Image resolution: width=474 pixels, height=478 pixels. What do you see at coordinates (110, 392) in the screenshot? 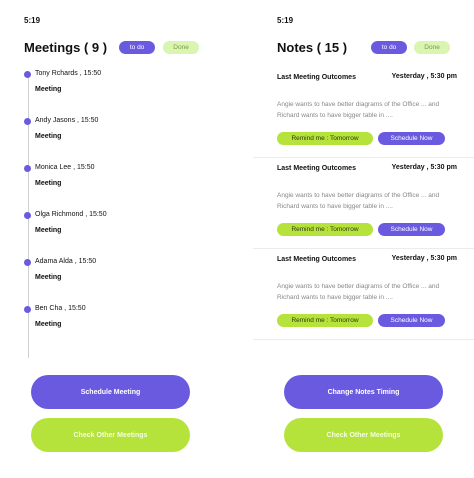
I see `schedule-meeting-button: Schedule Meeting` at bounding box center [110, 392].